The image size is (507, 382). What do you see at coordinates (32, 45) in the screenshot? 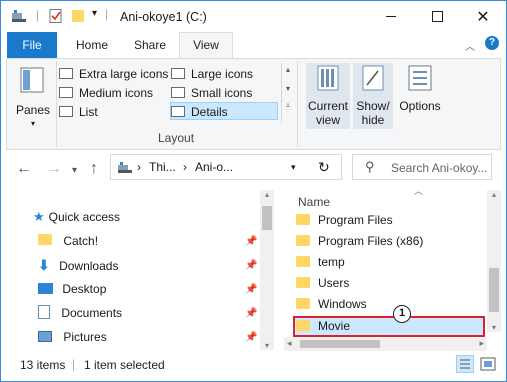
I see `tab-file: File` at bounding box center [32, 45].